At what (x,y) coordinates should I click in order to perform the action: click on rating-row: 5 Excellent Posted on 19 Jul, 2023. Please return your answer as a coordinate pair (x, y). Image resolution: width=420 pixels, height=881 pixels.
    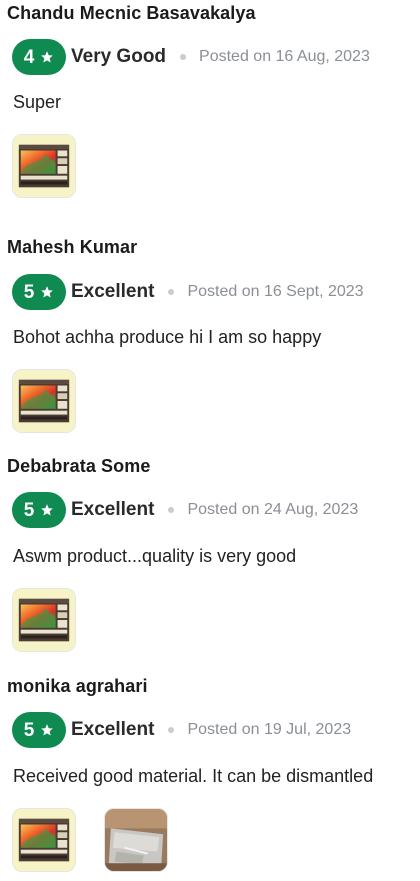
    Looking at the image, I should click on (181, 730).